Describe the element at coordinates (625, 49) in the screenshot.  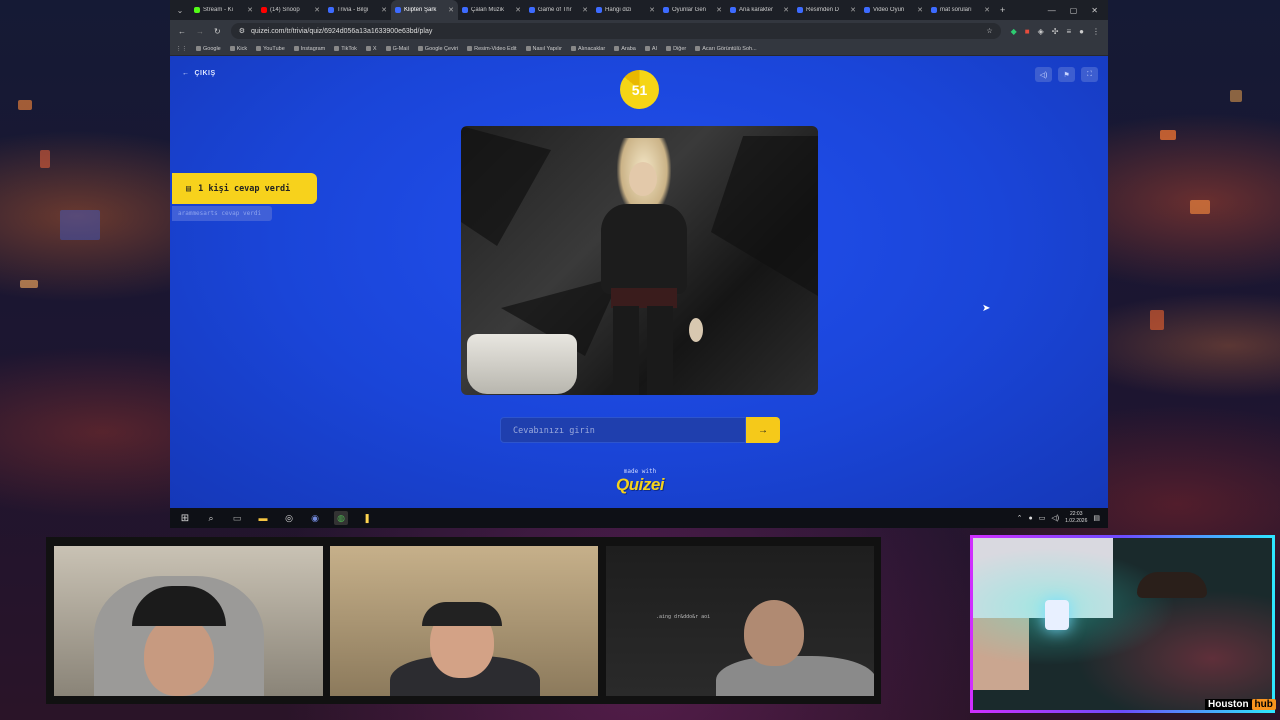
I see `bookmark-item: Araba` at that location.